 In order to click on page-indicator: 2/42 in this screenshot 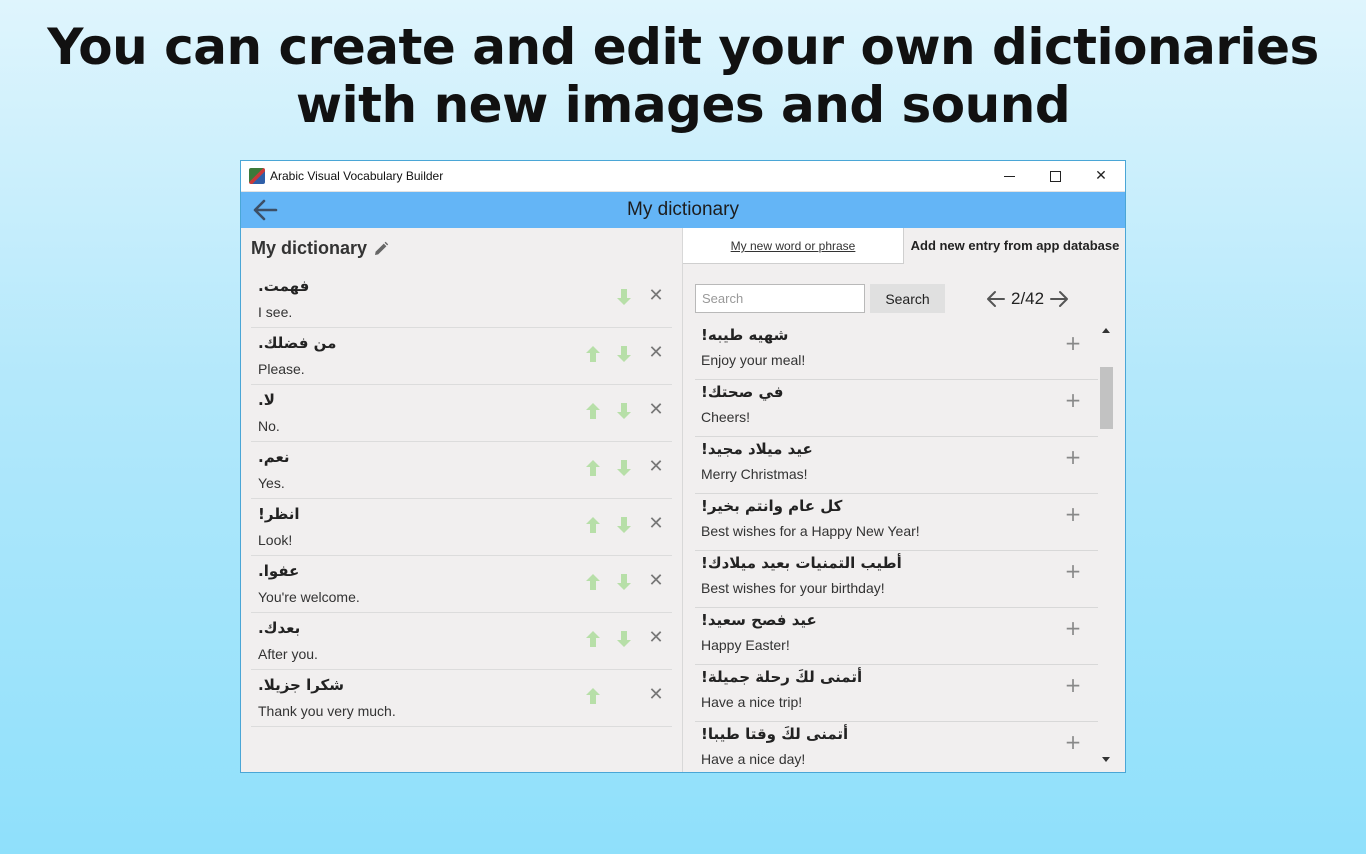, I will do `click(1028, 298)`.